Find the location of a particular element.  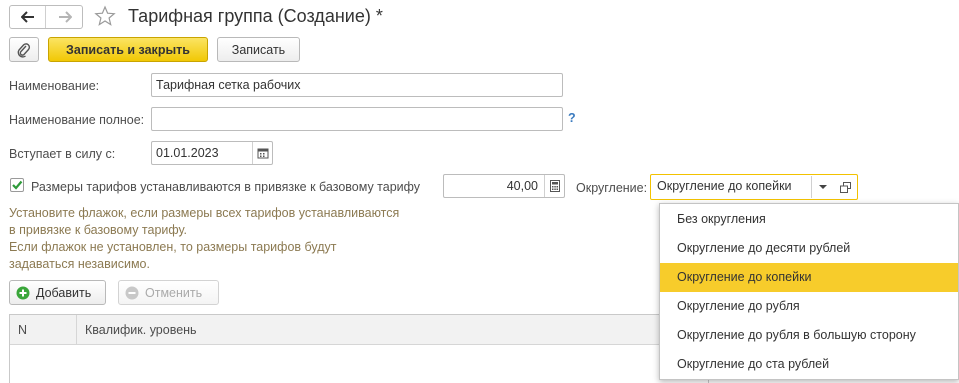

dropdown-option: Округление до ста рублей is located at coordinates (809, 364).